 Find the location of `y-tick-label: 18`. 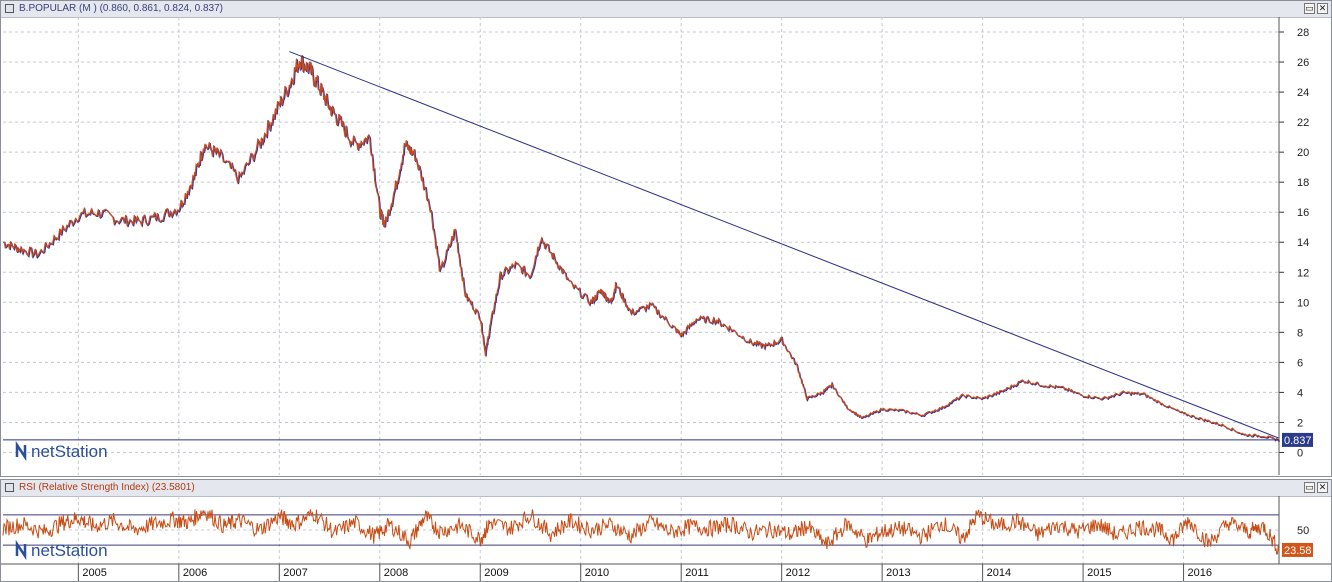

y-tick-label: 18 is located at coordinates (1303, 183).